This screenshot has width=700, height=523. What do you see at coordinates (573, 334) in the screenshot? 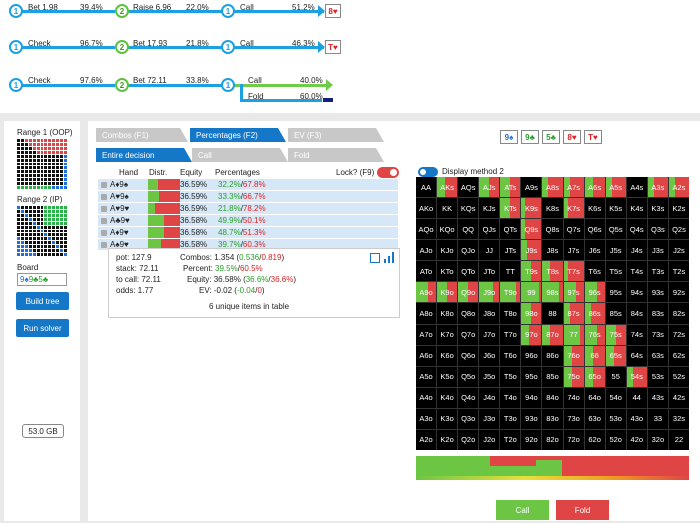
I see `hand-cell: 77` at bounding box center [573, 334].